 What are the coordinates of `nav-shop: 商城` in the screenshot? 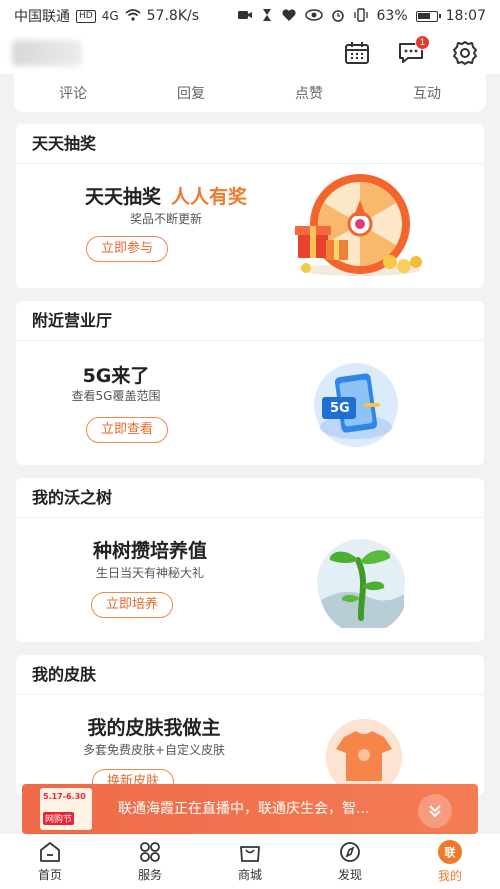 It's located at (250, 862).